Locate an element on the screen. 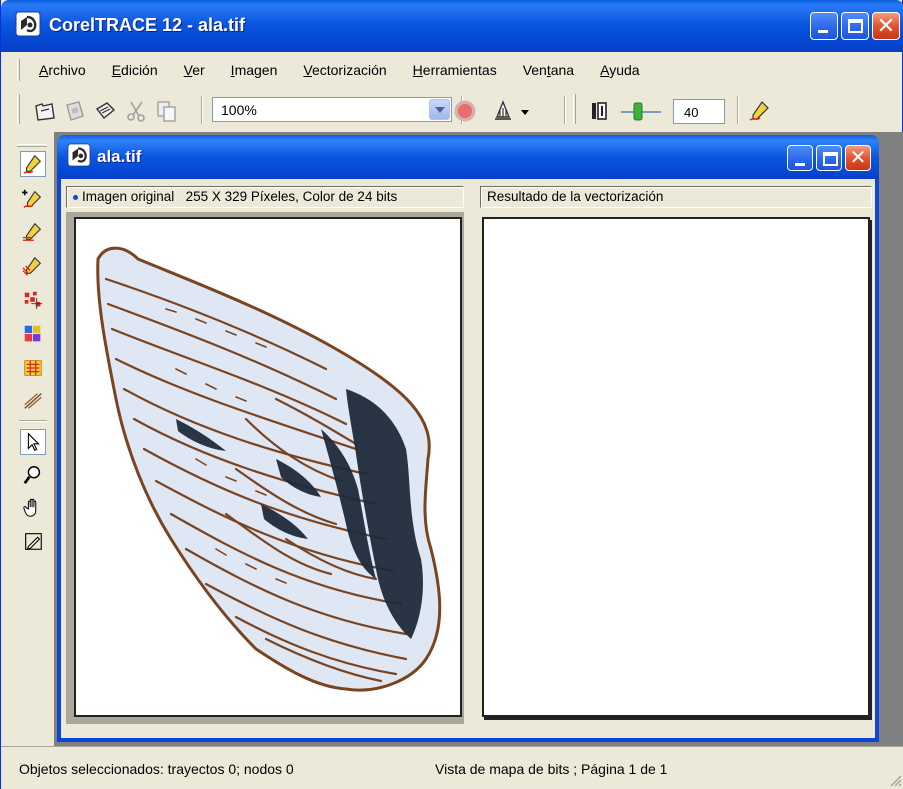 The image size is (903, 789). trace-result-header: Resultado de la vectorización is located at coordinates (676, 197).